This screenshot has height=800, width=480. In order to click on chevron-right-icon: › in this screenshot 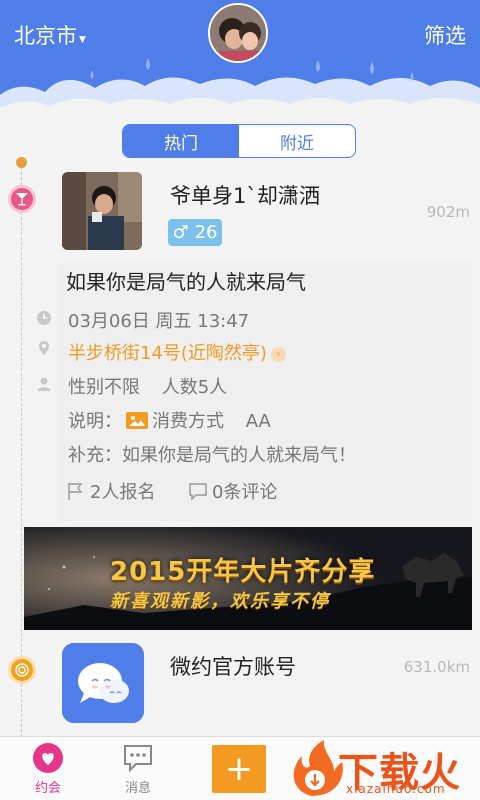, I will do `click(278, 354)`.